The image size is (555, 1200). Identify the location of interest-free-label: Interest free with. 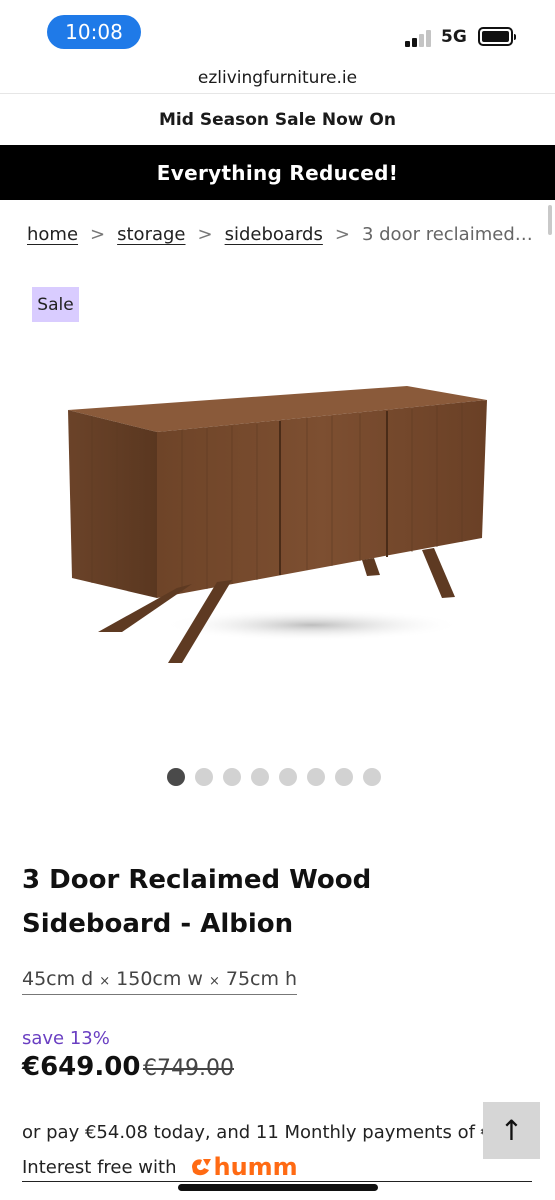
(99, 1167).